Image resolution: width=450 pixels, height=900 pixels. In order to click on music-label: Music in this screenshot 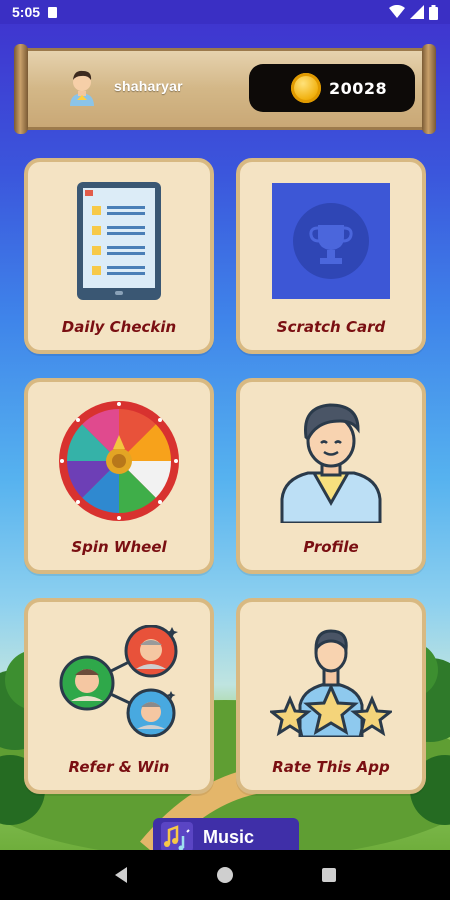, I will do `click(229, 836)`.